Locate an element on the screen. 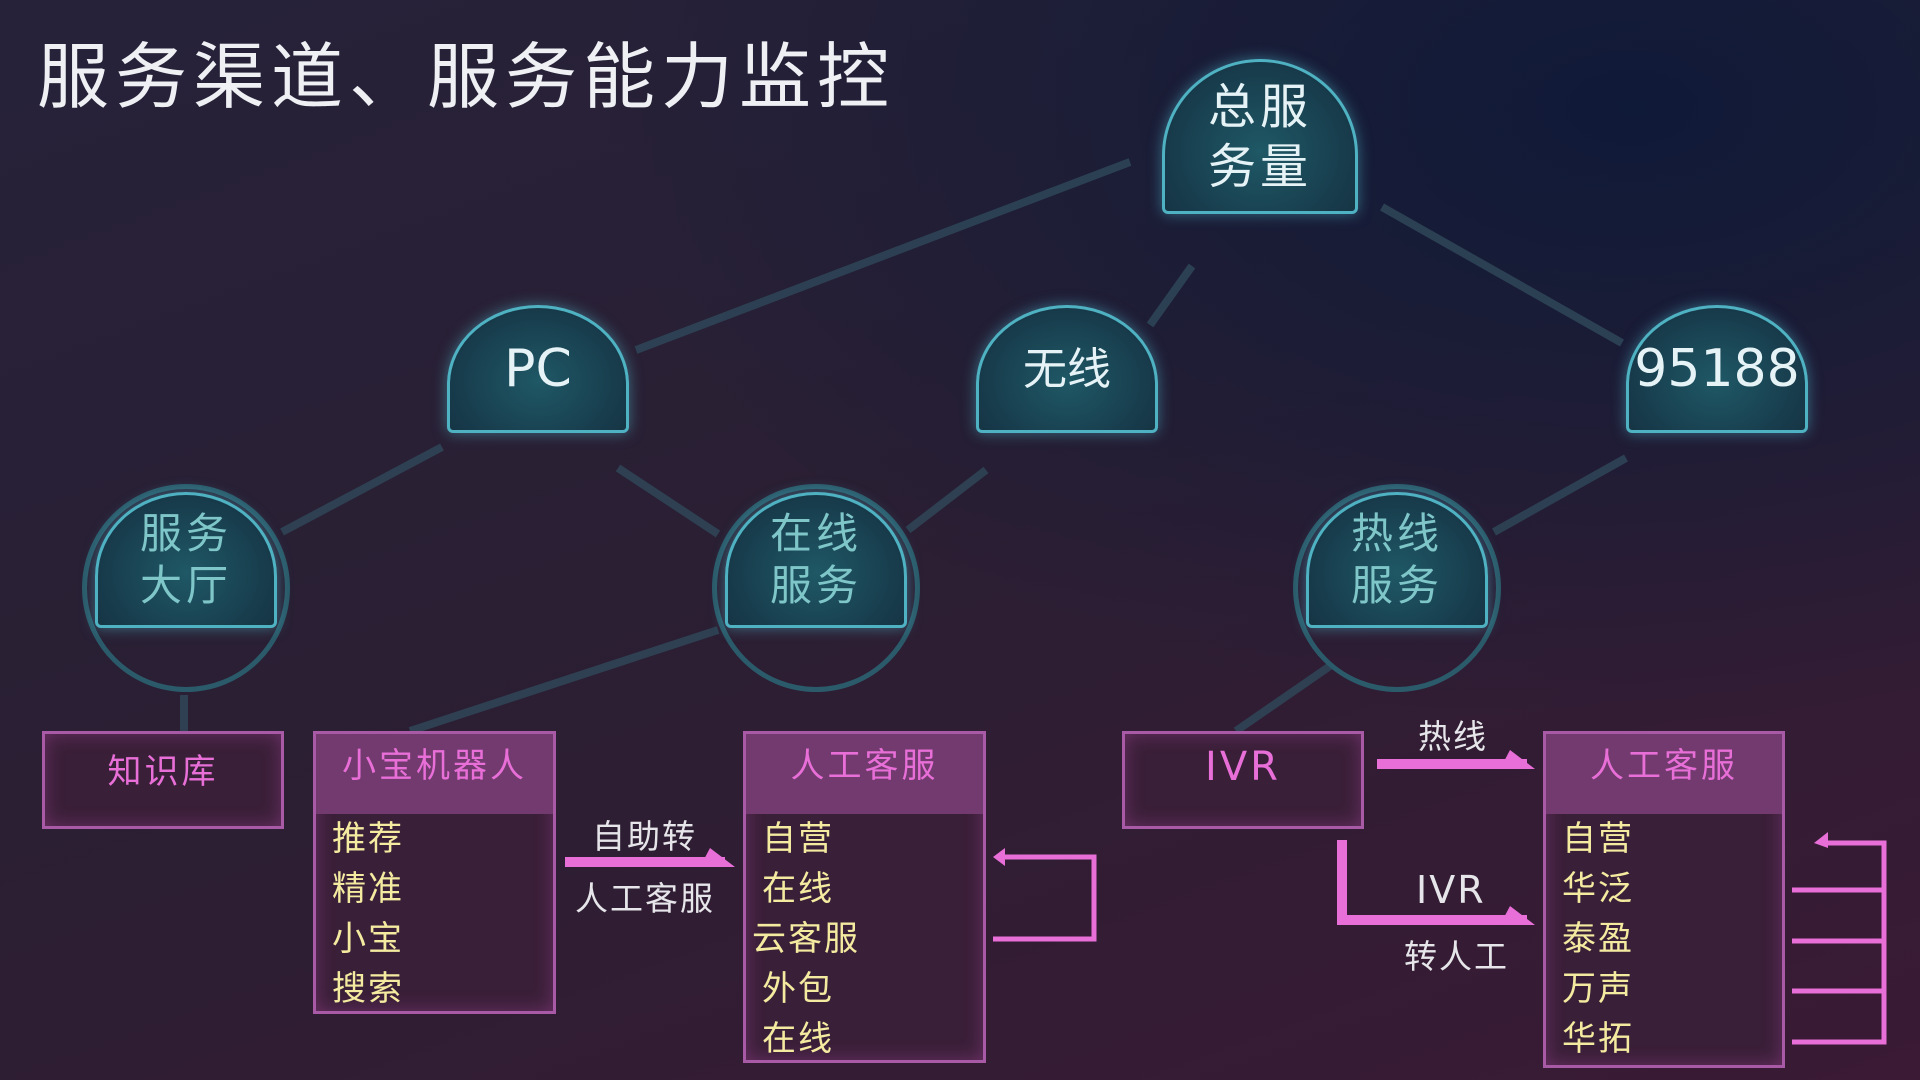  list-item: 华拓 is located at coordinates (1598, 1039).